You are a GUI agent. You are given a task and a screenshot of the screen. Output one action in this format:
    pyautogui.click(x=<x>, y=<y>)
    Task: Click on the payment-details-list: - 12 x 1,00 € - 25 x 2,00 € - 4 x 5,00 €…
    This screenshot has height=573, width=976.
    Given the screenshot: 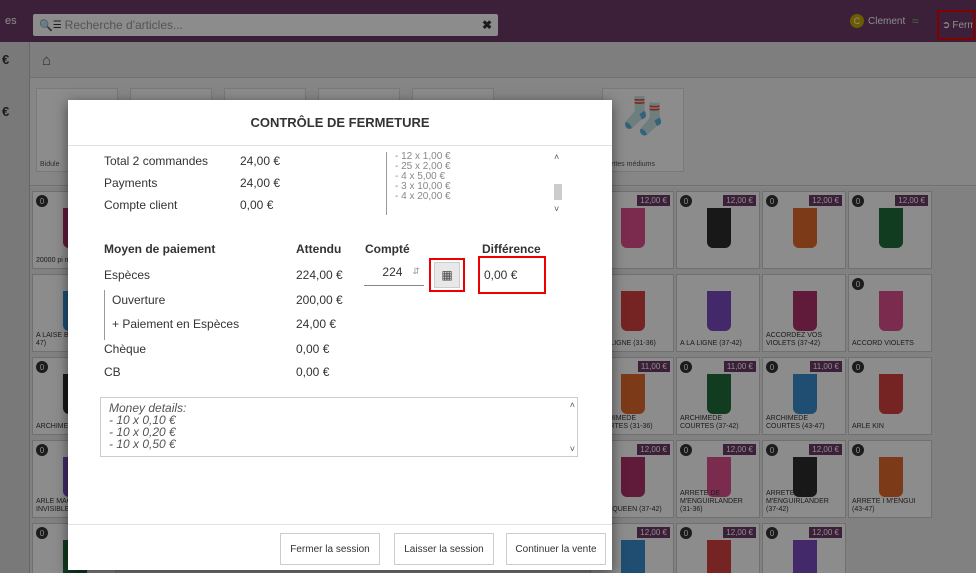 What is the action you would take?
    pyautogui.click(x=476, y=183)
    